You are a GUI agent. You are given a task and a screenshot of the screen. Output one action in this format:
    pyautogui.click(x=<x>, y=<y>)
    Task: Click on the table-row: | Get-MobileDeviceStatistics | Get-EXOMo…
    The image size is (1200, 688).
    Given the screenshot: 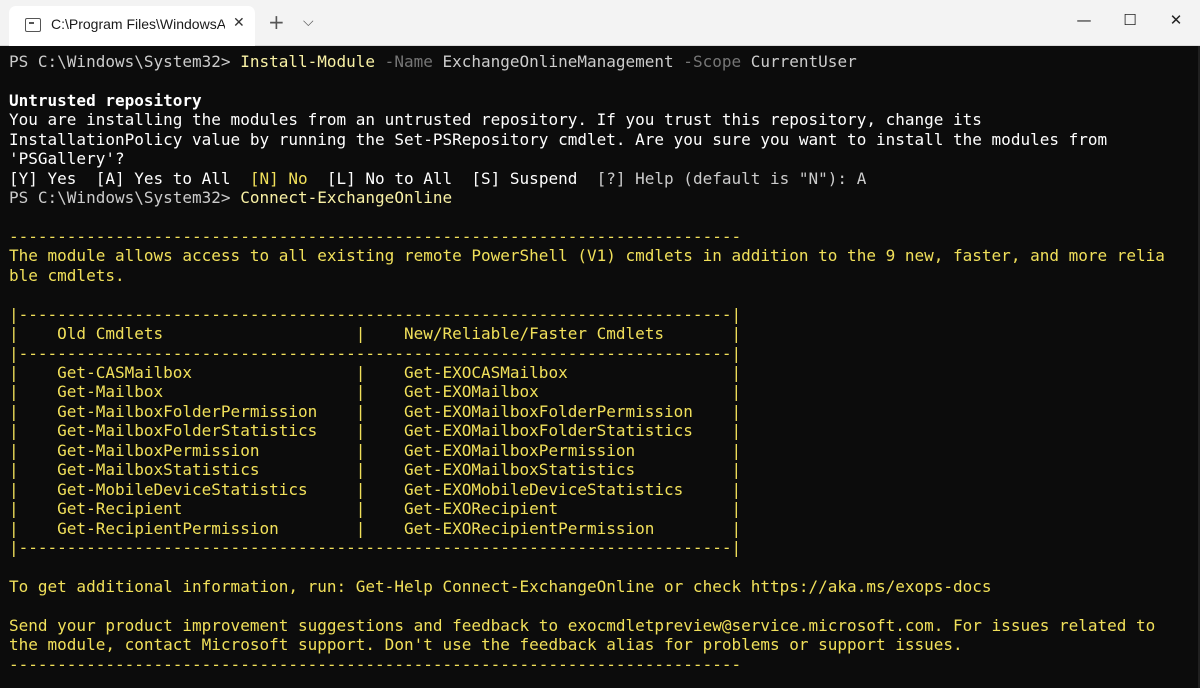 What is the action you would take?
    pyautogui.click(x=375, y=489)
    